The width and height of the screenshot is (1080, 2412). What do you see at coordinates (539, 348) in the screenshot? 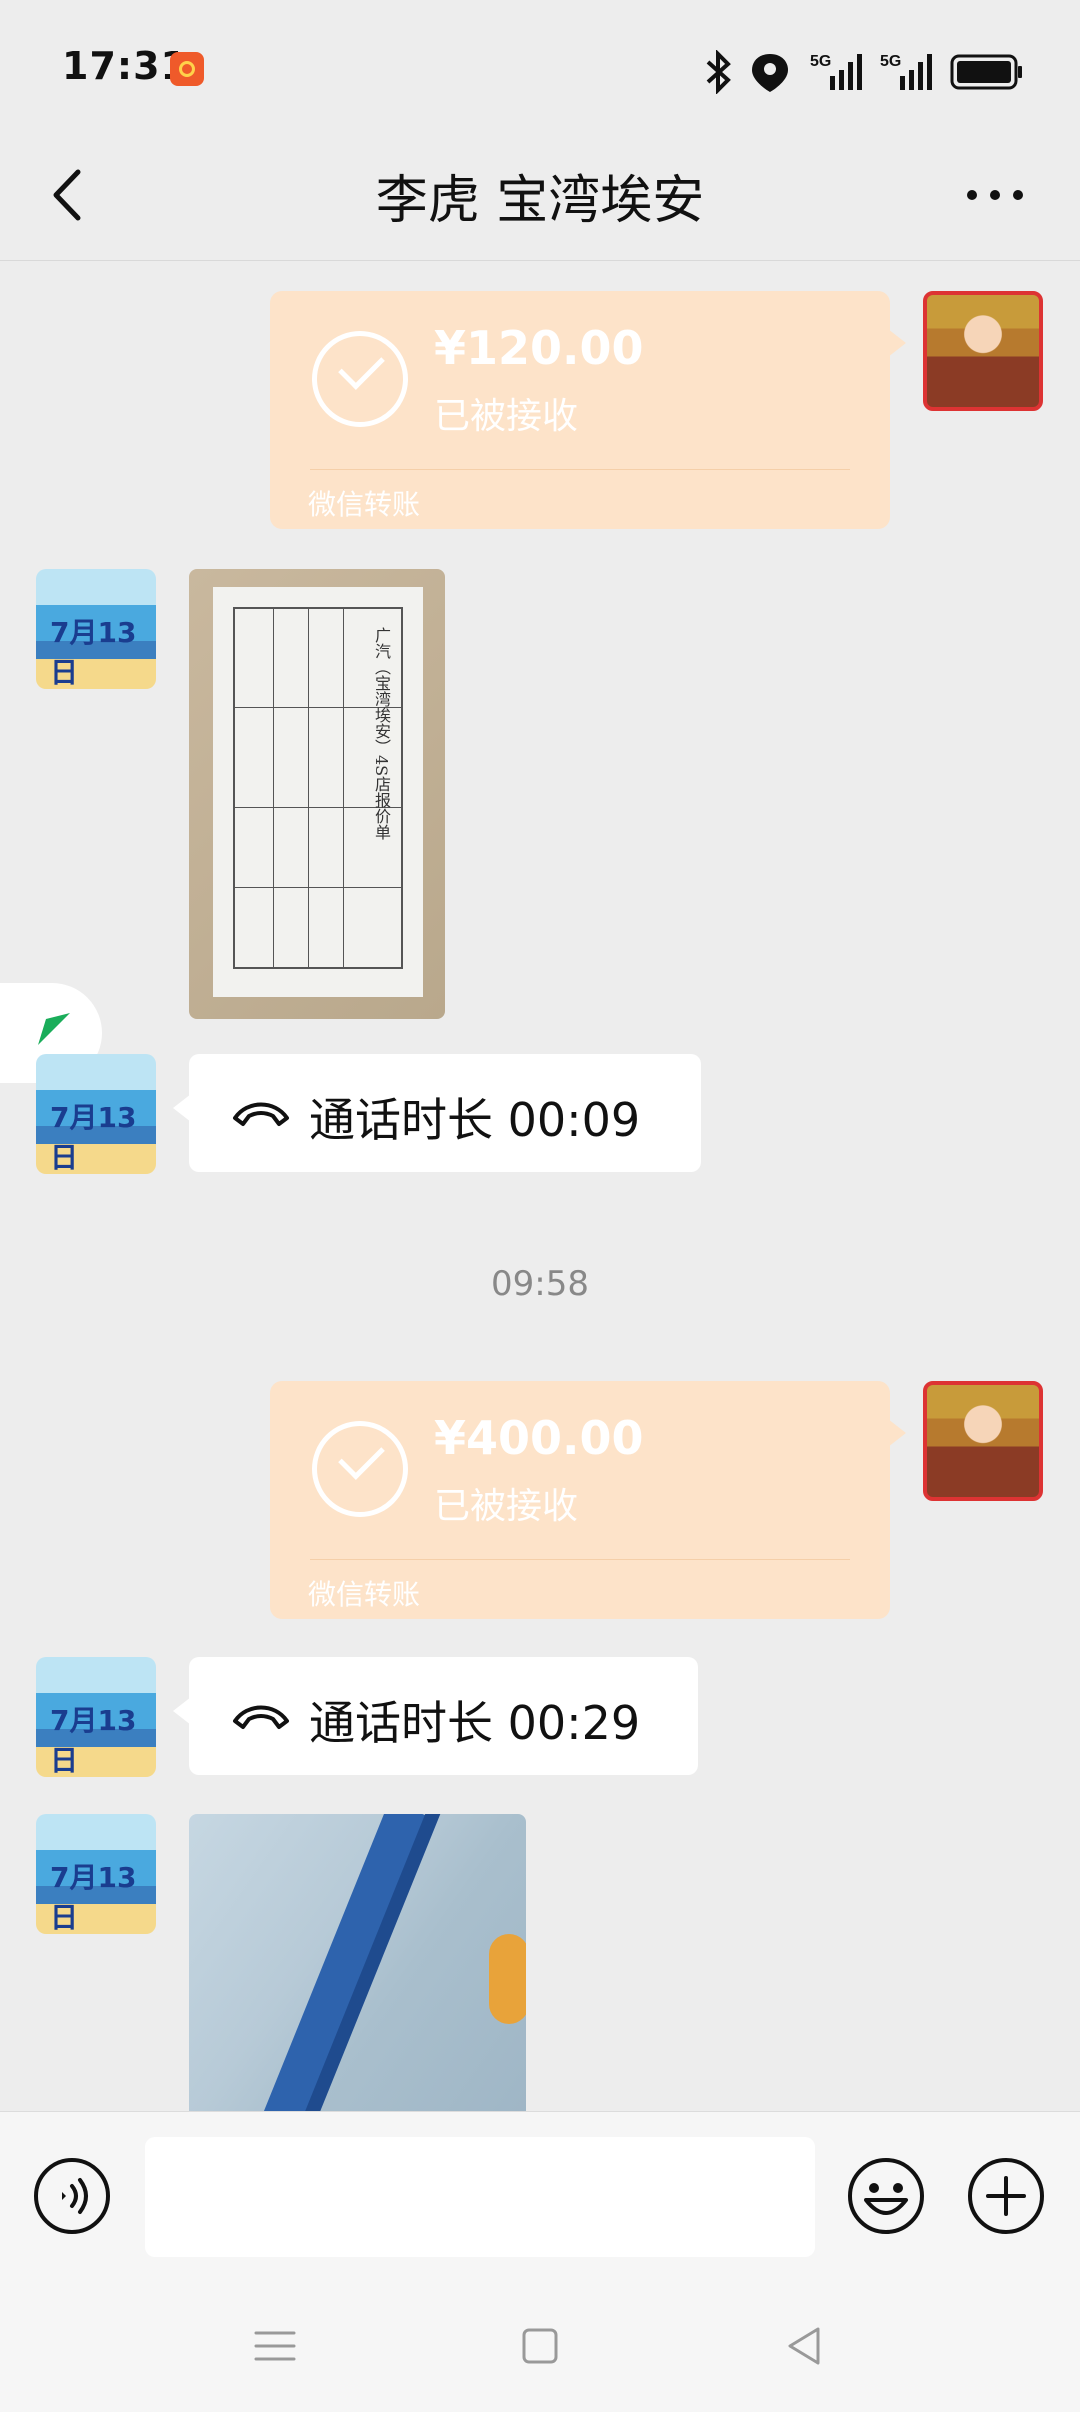
I see `transfer-amount: ¥120.00` at bounding box center [539, 348].